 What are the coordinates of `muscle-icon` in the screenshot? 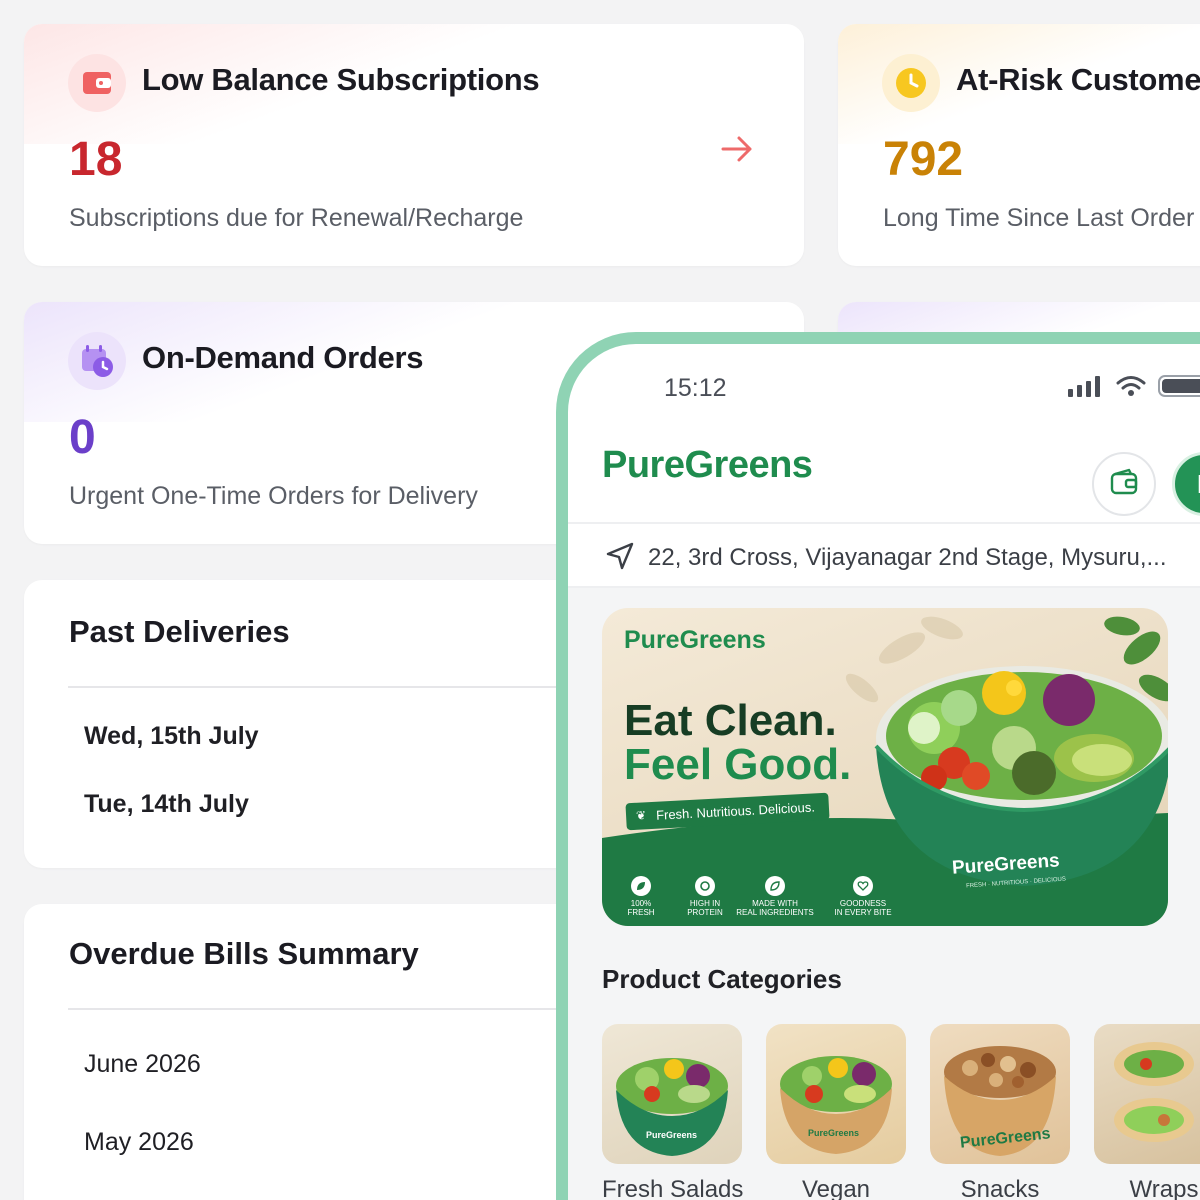 It's located at (705, 886).